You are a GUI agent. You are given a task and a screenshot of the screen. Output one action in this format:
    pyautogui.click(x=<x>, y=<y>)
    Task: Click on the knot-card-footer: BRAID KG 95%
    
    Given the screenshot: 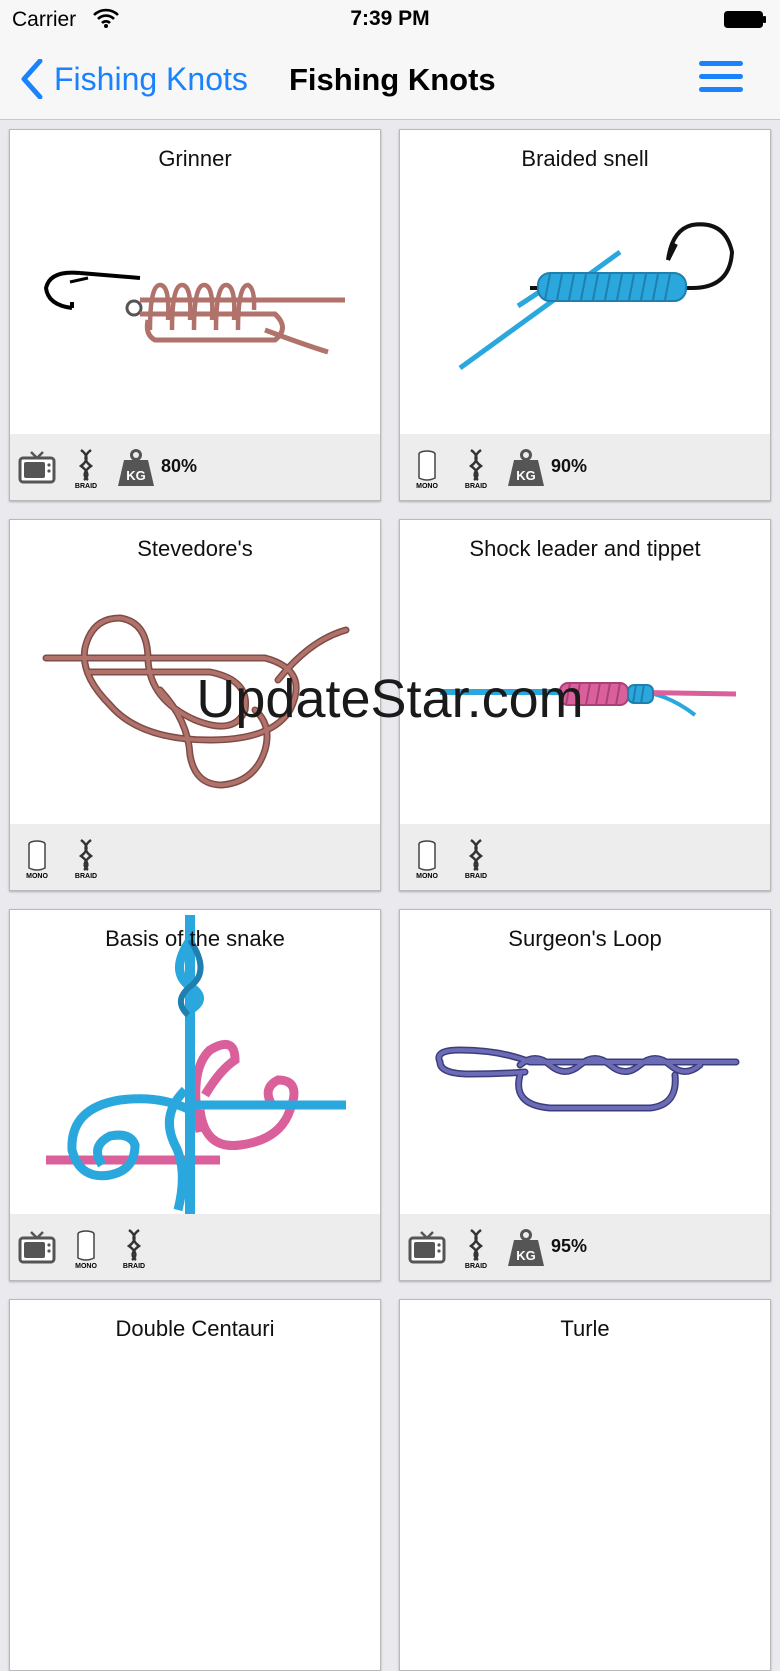 What is the action you would take?
    pyautogui.click(x=585, y=1247)
    